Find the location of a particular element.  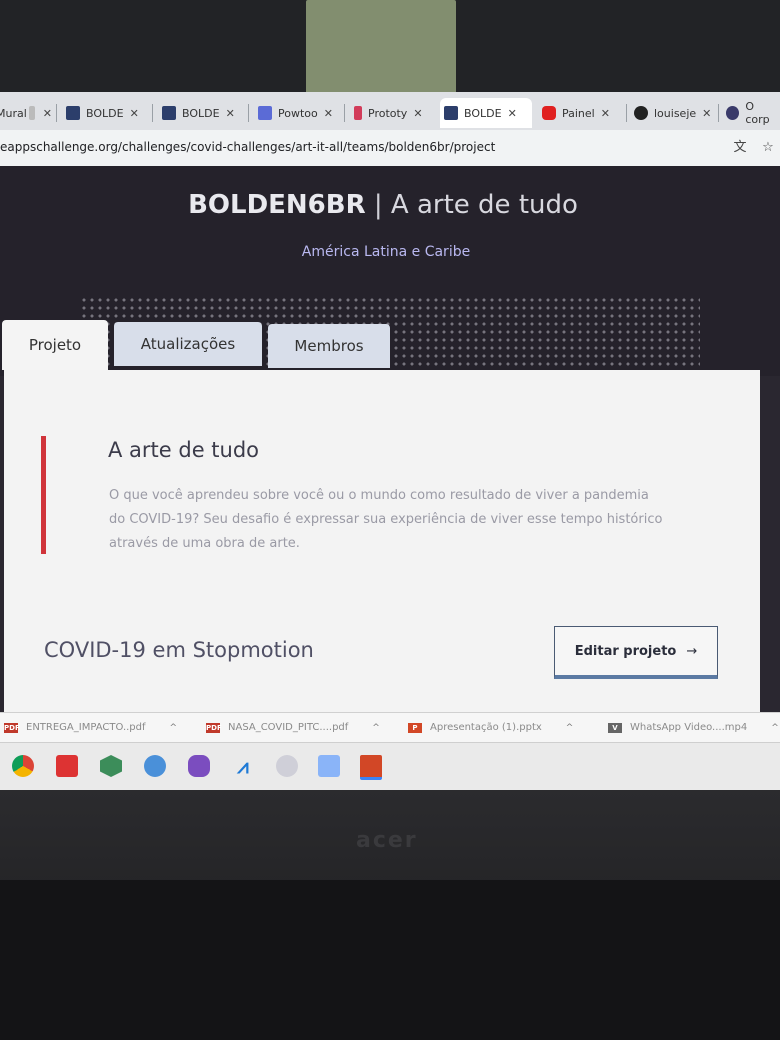

window-app-icon is located at coordinates (329, 766).